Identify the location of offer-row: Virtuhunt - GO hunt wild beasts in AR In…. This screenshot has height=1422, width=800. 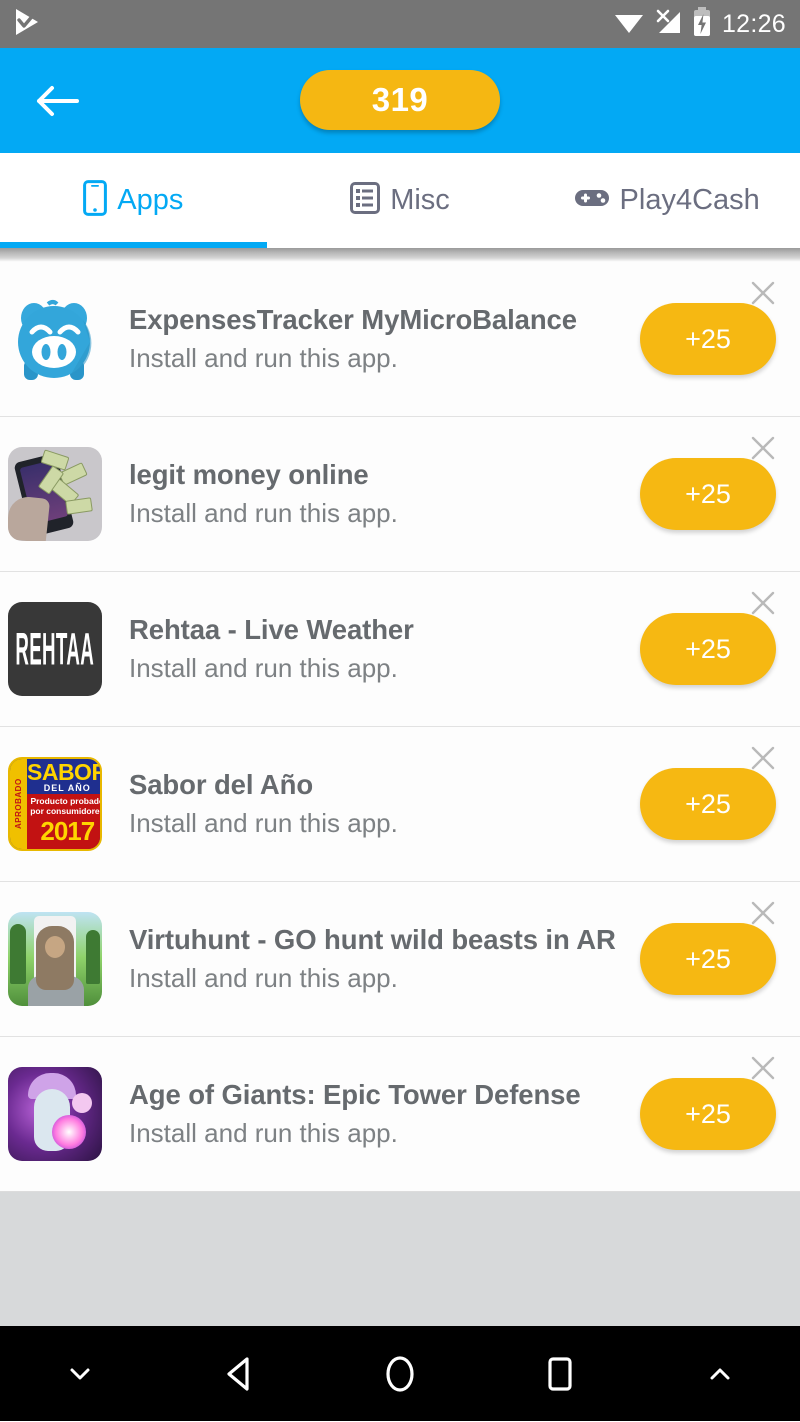
(400, 959).